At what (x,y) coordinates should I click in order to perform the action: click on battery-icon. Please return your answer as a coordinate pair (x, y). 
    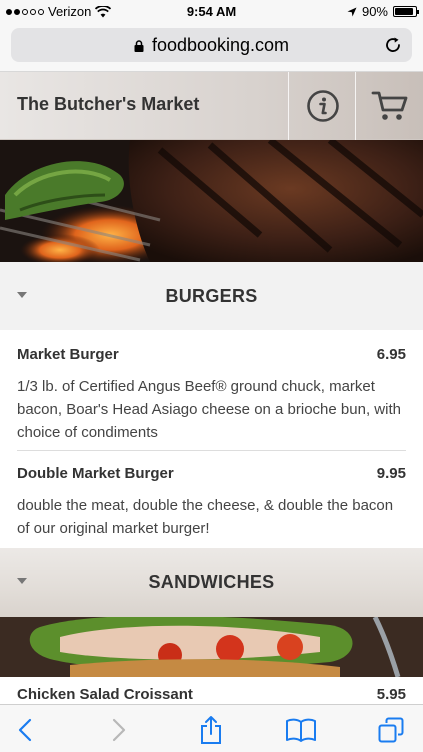
    Looking at the image, I should click on (406, 11).